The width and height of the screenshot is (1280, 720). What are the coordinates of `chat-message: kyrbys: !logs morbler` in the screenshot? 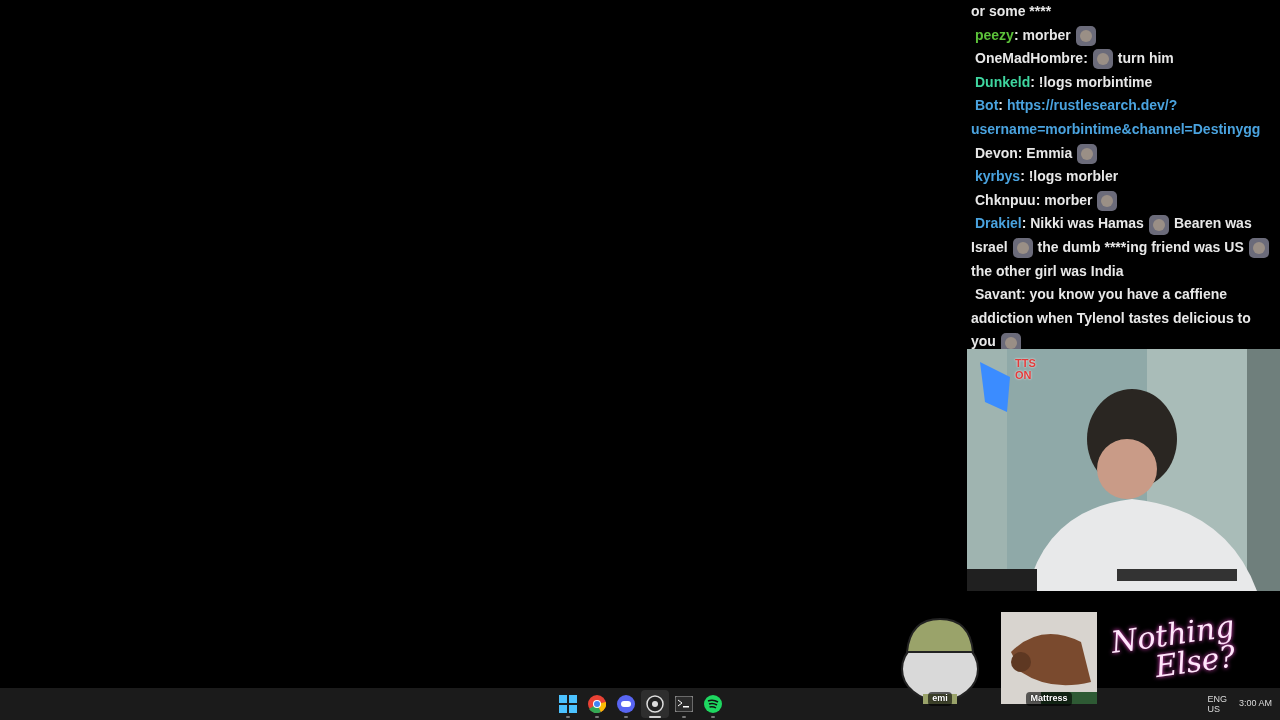 It's located at (1047, 177).